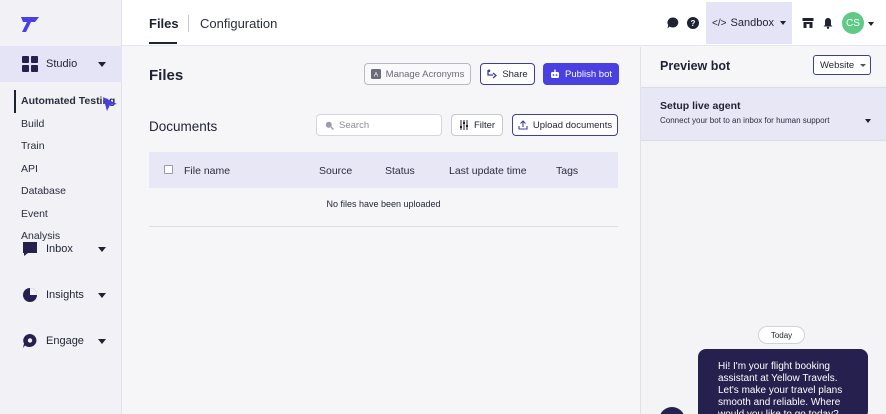 This screenshot has height=414, width=886. I want to click on sidebar-item-train: Train, so click(61, 146).